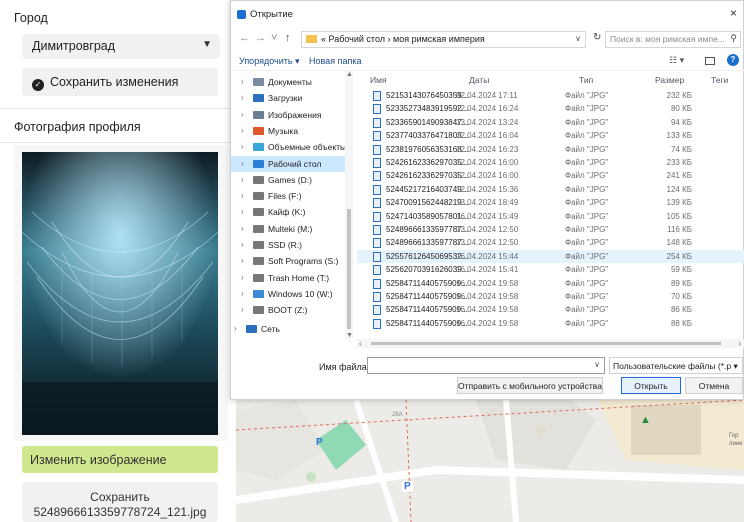  What do you see at coordinates (681, 109) in the screenshot?
I see `file-size: 80 КБ` at bounding box center [681, 109].